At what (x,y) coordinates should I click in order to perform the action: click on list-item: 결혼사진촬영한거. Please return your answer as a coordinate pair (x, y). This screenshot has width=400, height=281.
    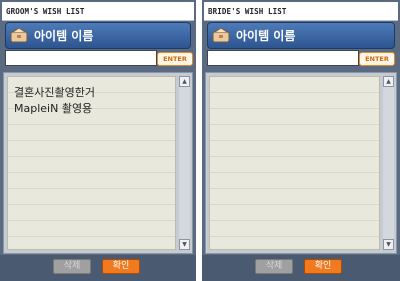
    Looking at the image, I should click on (54, 92).